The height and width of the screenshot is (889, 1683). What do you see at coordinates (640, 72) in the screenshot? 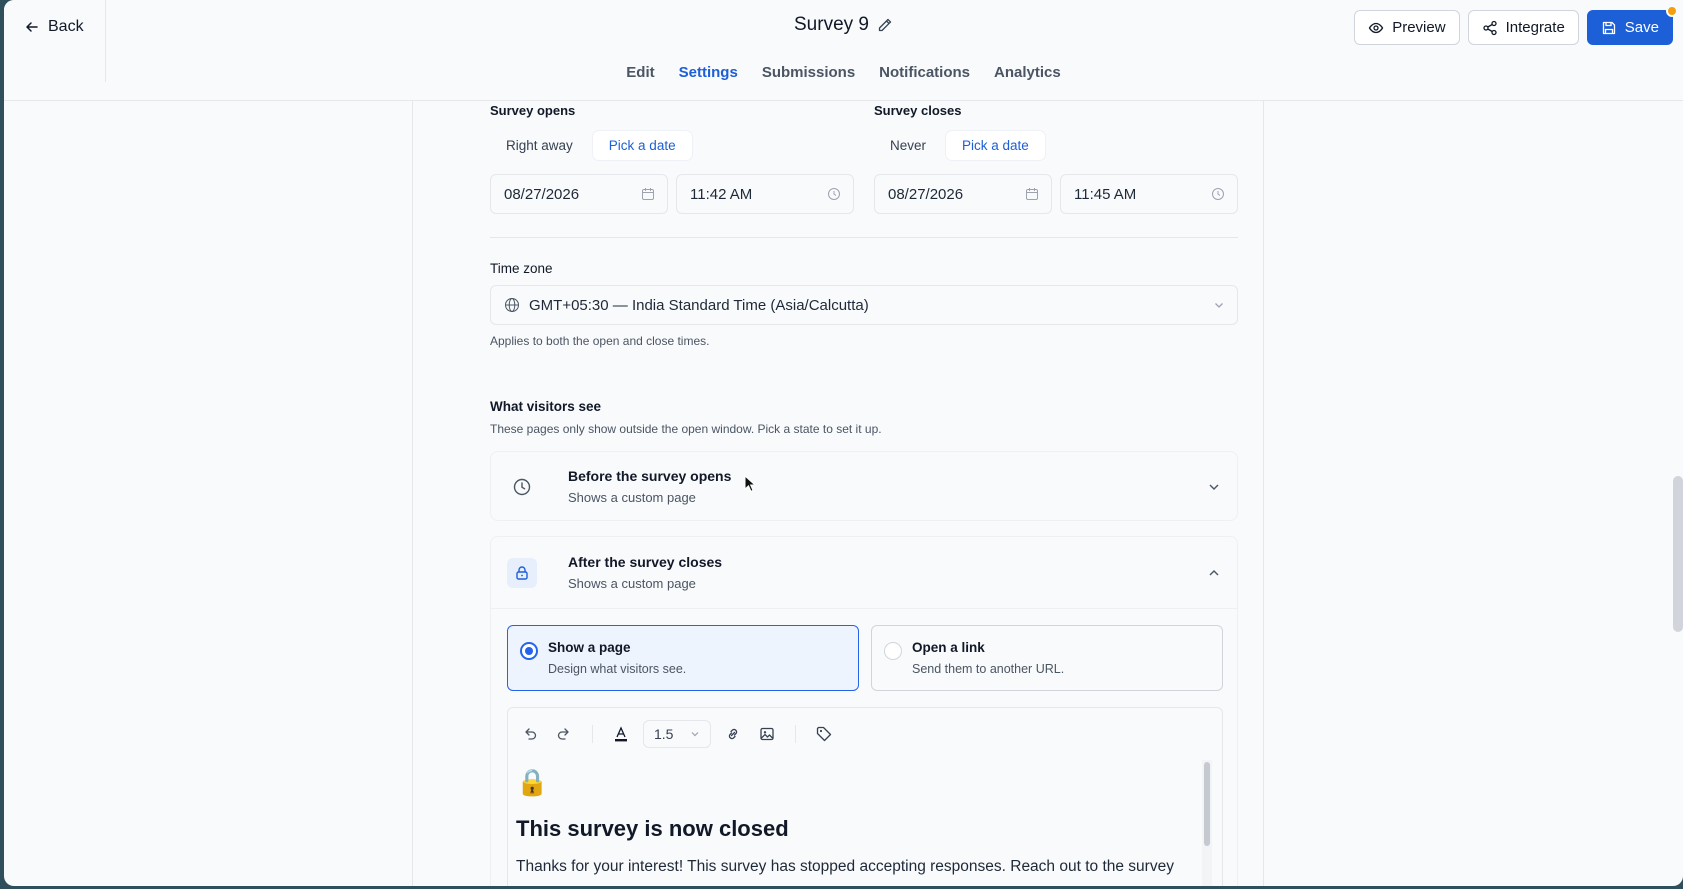
I see `tab-edit: Edit` at bounding box center [640, 72].